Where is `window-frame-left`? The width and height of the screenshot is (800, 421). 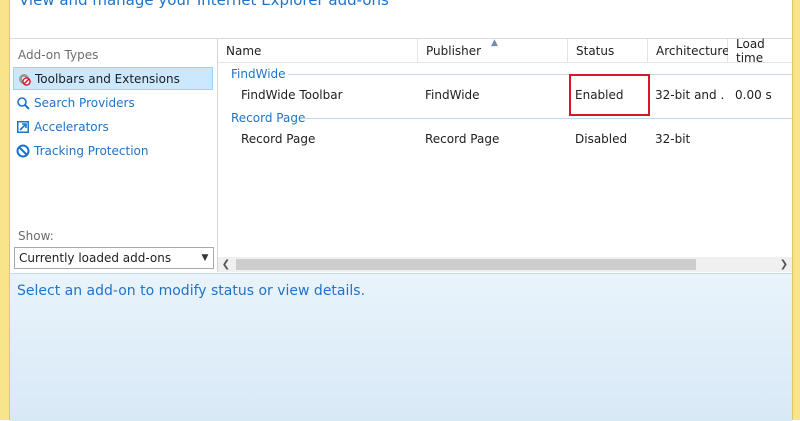 window-frame-left is located at coordinates (5, 210).